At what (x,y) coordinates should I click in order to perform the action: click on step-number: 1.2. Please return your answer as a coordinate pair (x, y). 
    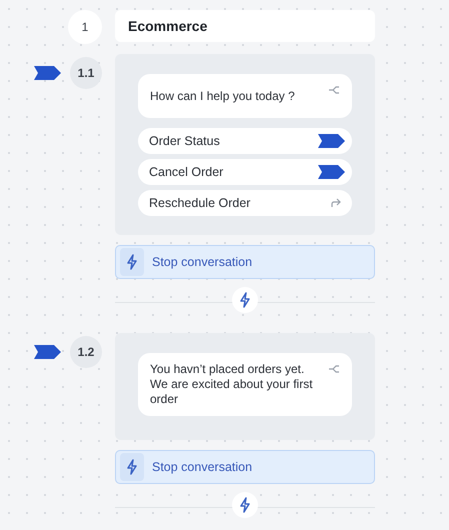
    Looking at the image, I should click on (86, 352).